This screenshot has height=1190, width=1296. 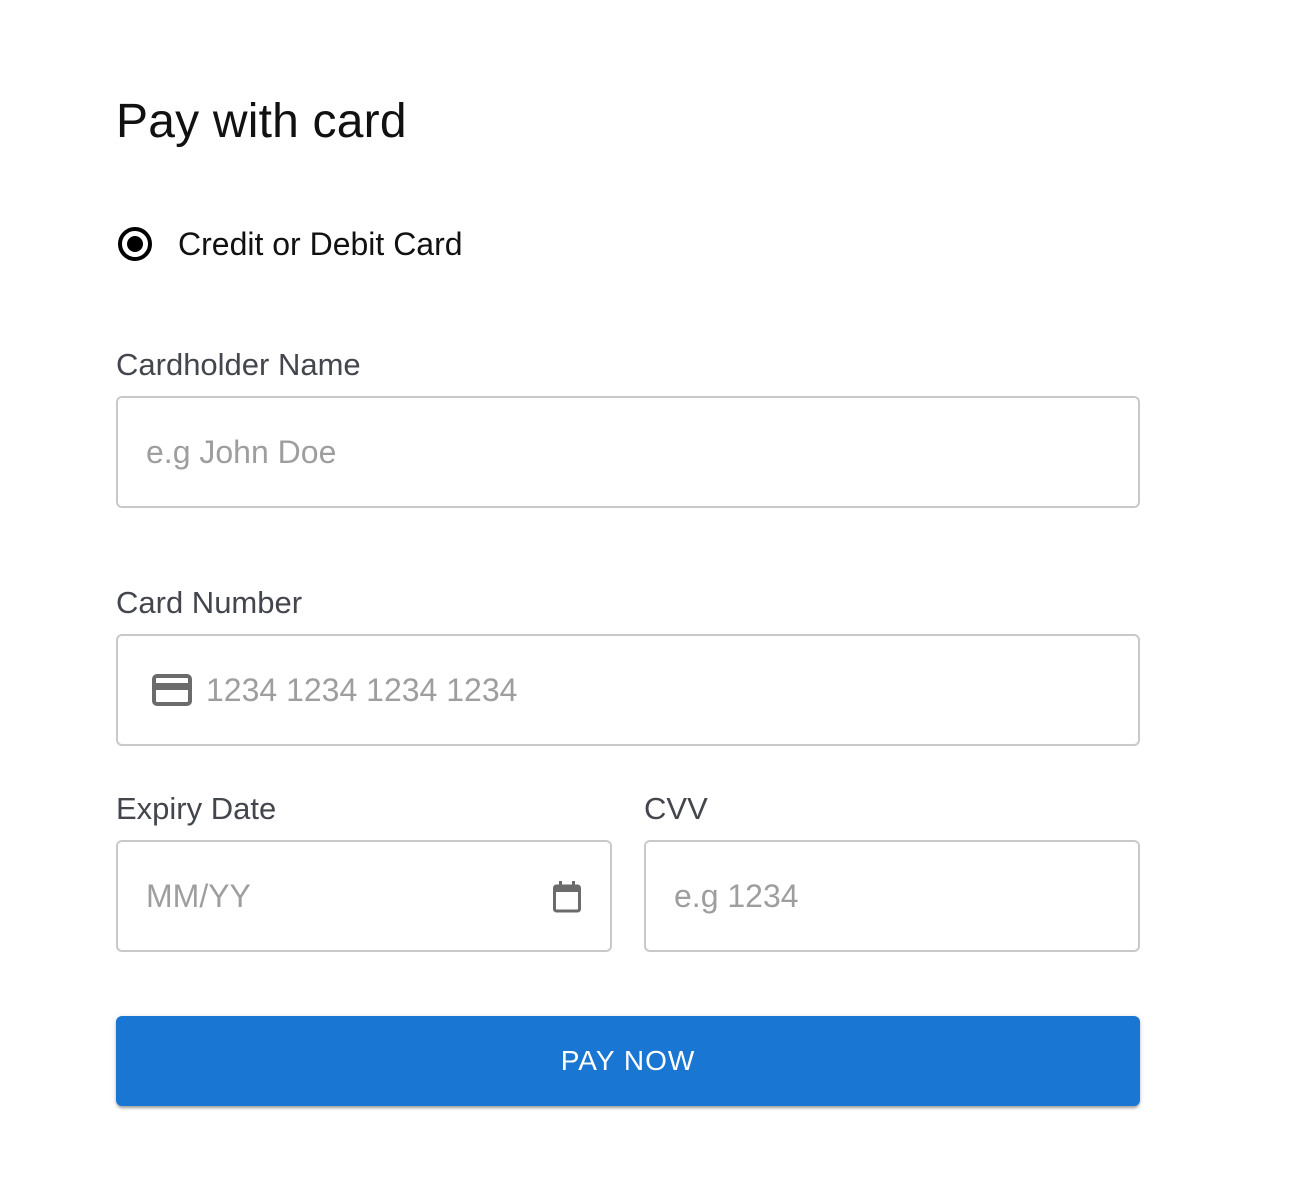 What do you see at coordinates (892, 896) in the screenshot?
I see `cvv-input: e.g 1234` at bounding box center [892, 896].